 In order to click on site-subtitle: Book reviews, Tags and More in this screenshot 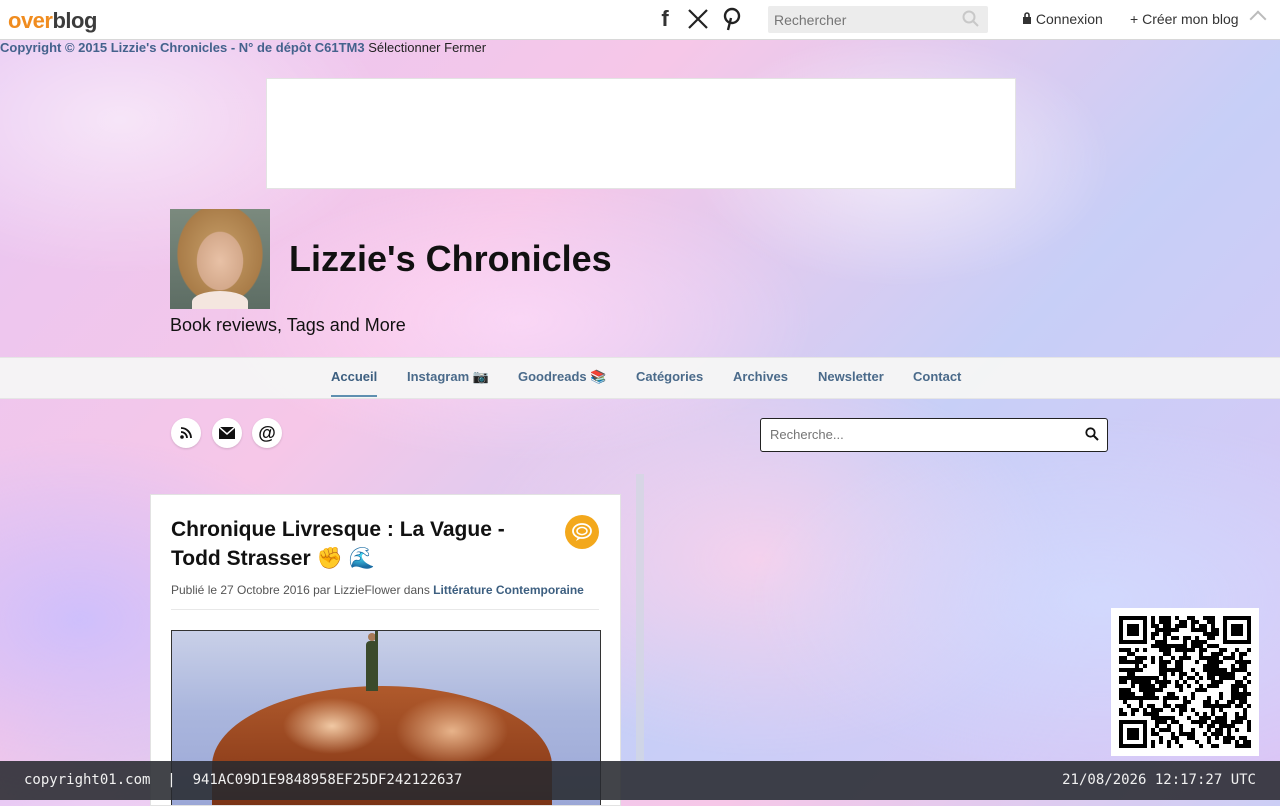, I will do `click(288, 325)`.